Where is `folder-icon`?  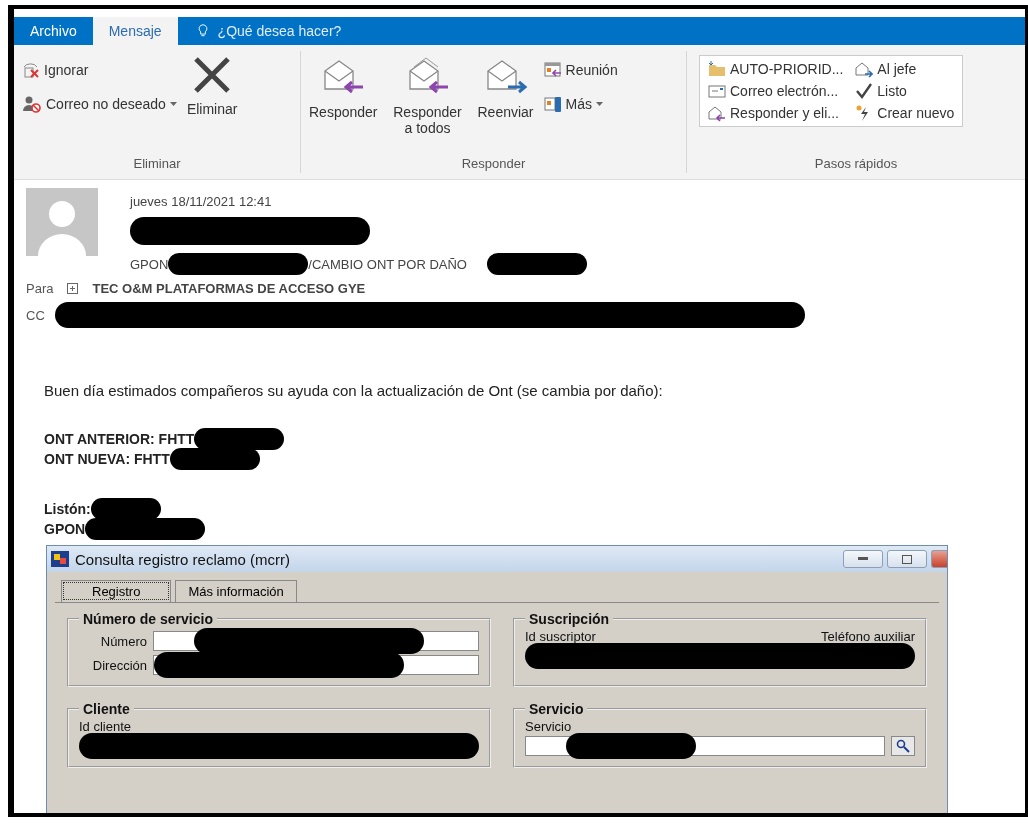 folder-icon is located at coordinates (717, 69).